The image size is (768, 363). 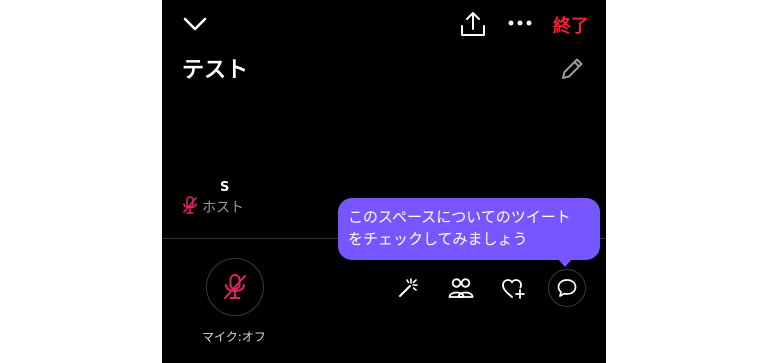 What do you see at coordinates (234, 337) in the screenshot?
I see `mic-status-label: マイク:オフ` at bounding box center [234, 337].